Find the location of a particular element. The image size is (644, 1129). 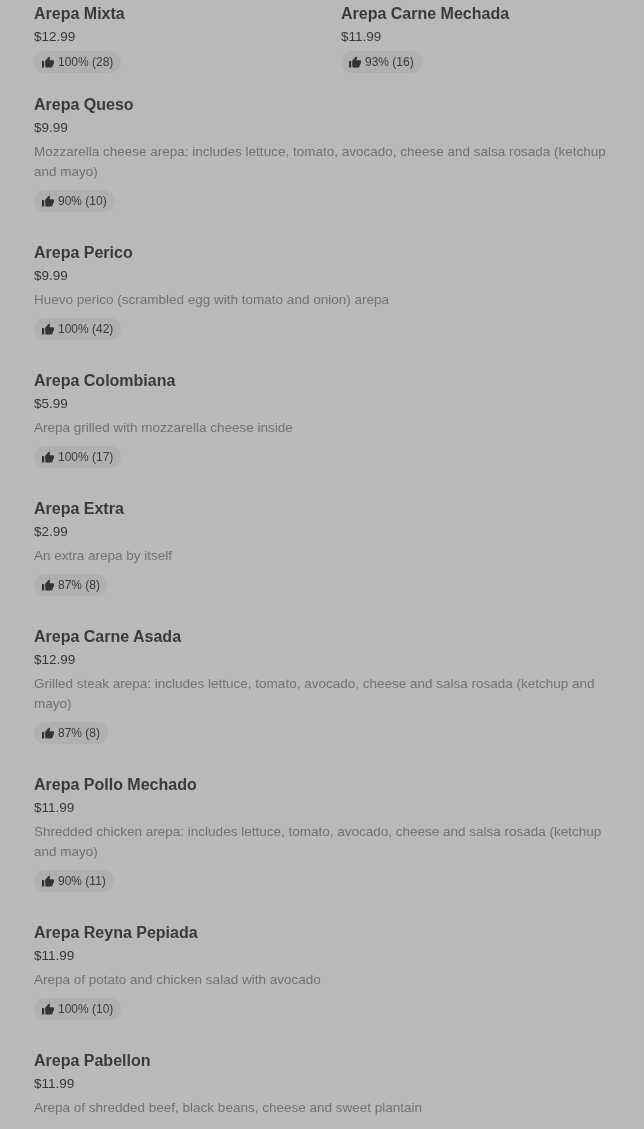

item-name: Arepa Pabellon is located at coordinates (92, 1061).